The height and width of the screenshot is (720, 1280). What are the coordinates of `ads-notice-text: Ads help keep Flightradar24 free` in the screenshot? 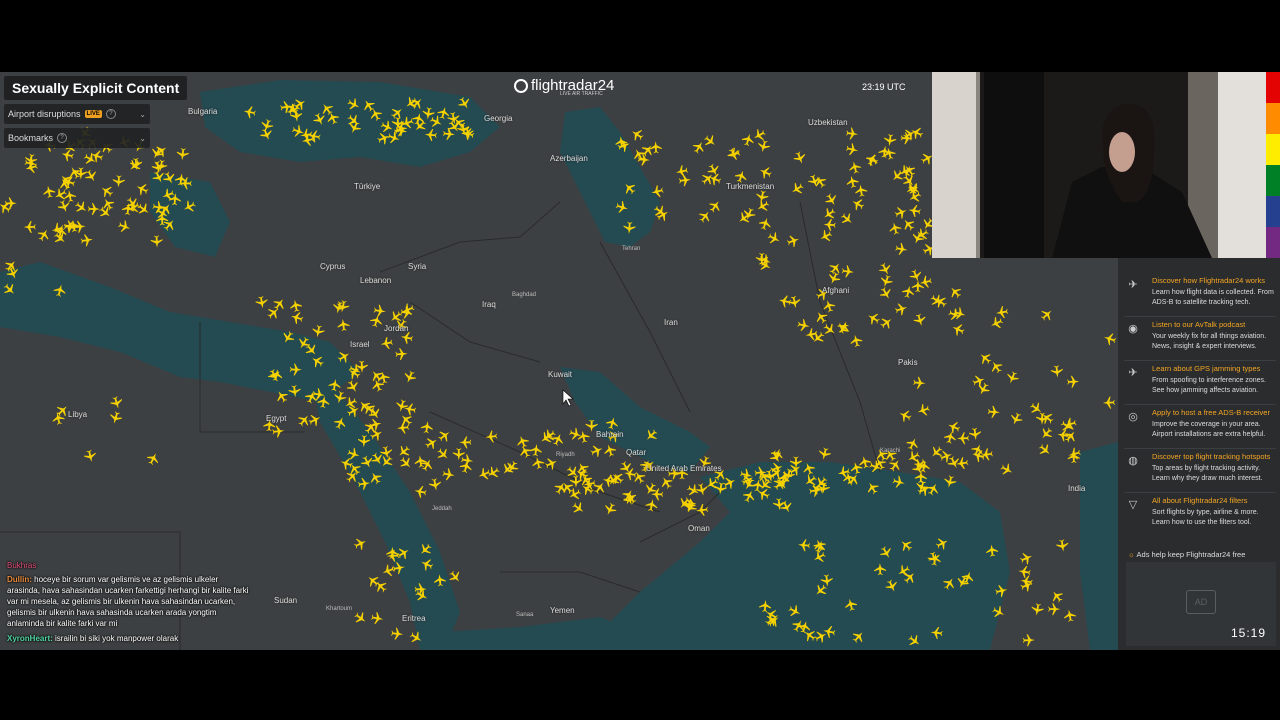 It's located at (1191, 554).